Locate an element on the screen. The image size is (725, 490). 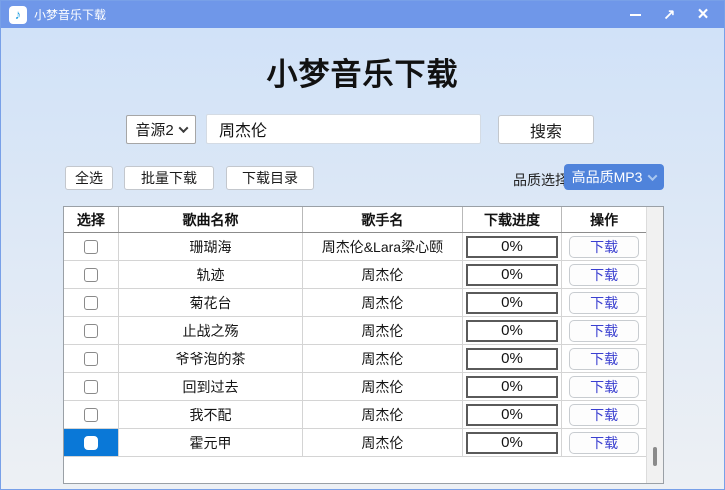
song-cell: 回到过去 is located at coordinates (211, 386).